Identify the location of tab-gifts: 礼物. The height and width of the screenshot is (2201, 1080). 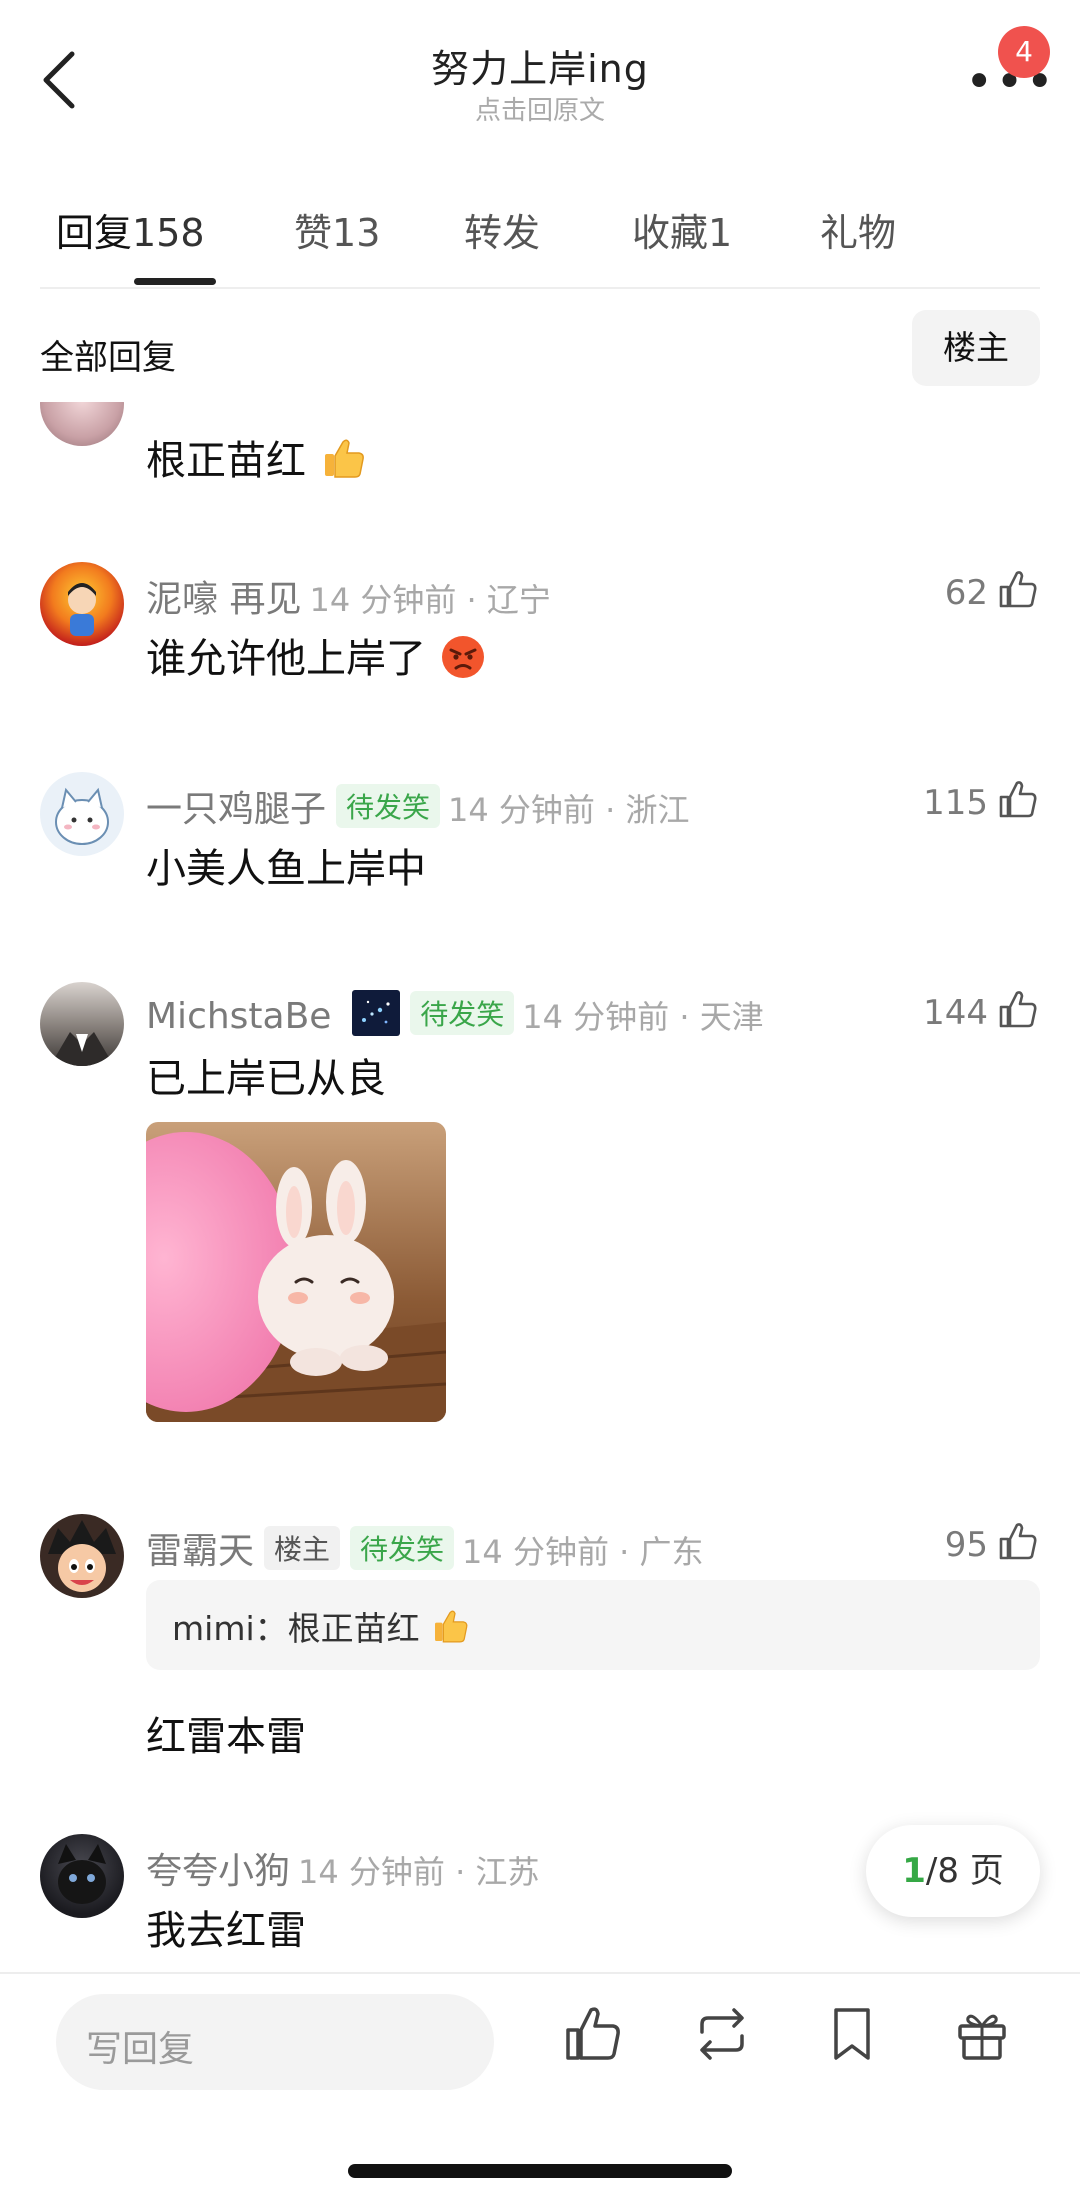
(858, 229).